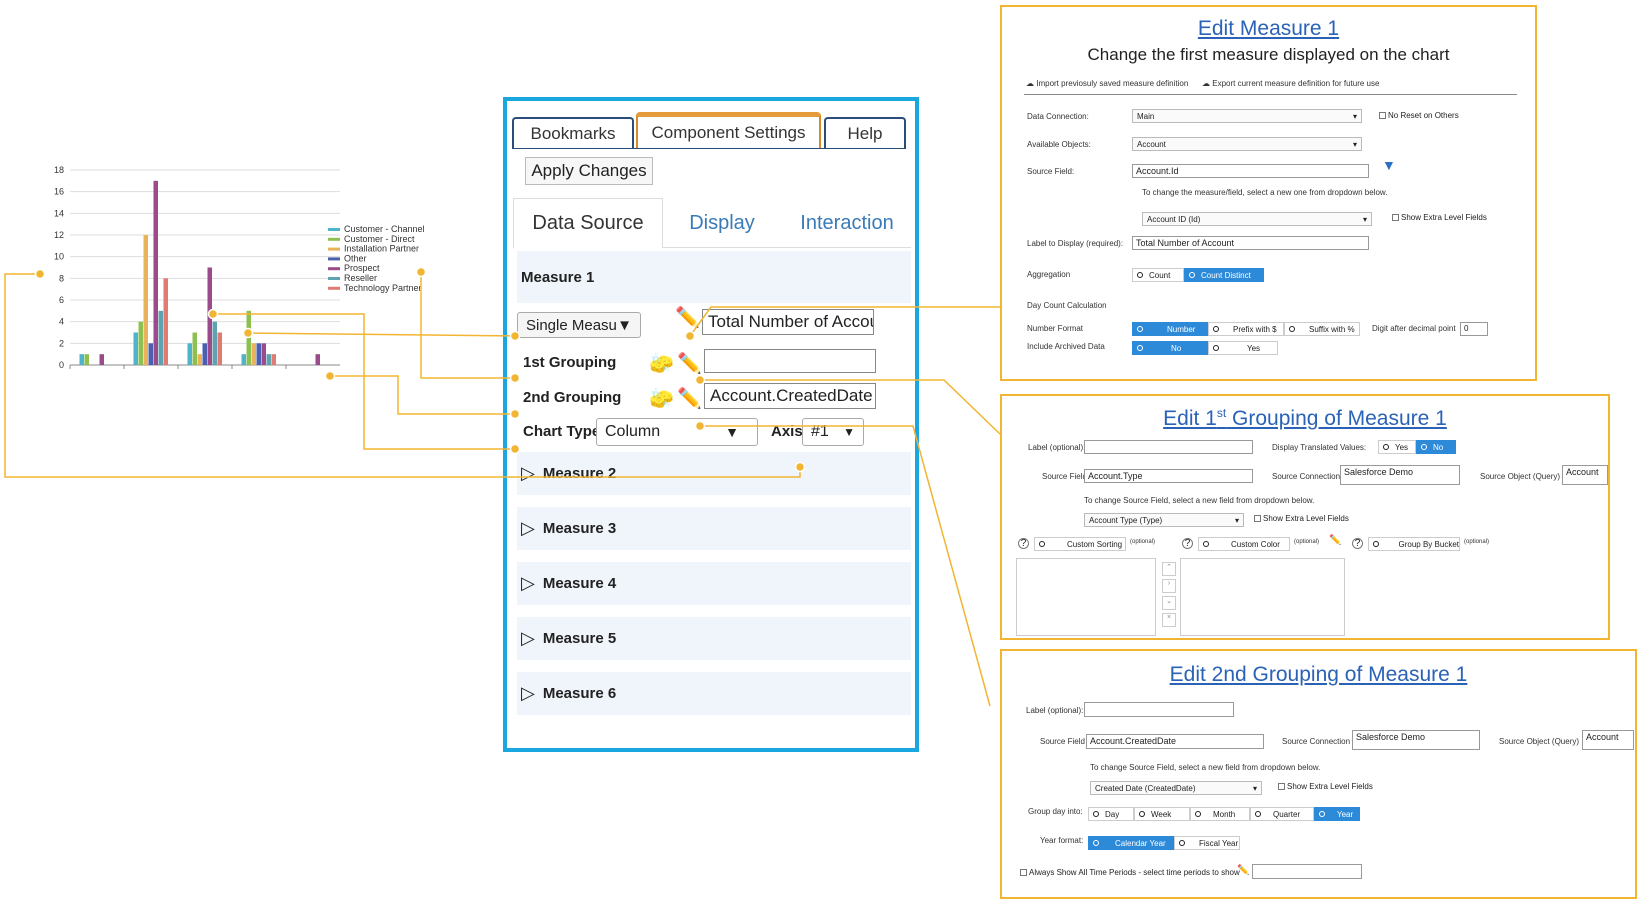 The width and height of the screenshot is (1645, 906). What do you see at coordinates (1220, 814) in the screenshot?
I see `radio-month: Month` at bounding box center [1220, 814].